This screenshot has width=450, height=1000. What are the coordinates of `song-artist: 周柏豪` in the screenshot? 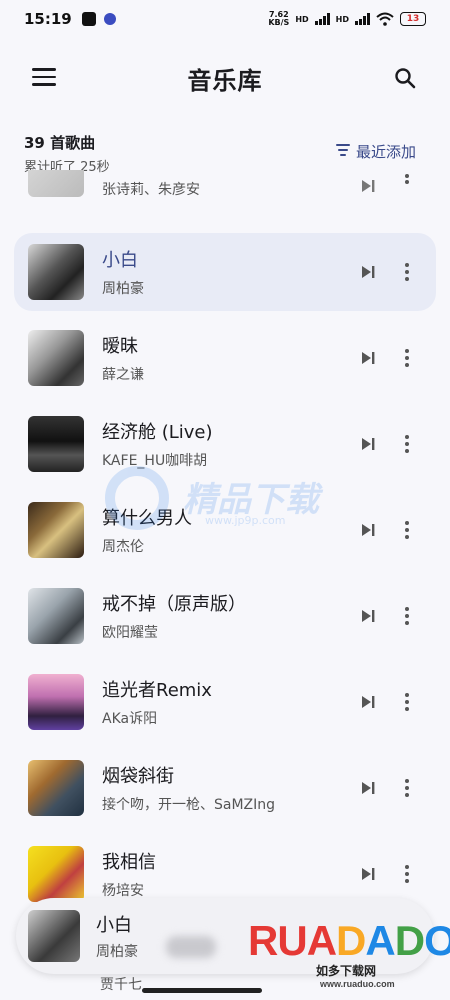 It's located at (123, 289).